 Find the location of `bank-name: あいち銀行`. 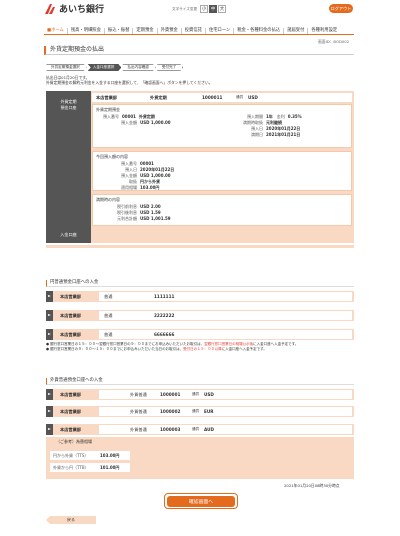

bank-name: あいち銀行 is located at coordinates (82, 10).